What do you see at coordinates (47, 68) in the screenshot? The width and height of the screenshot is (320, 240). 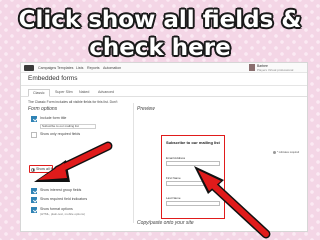 I see `nav-campaigns: Campaigns` at bounding box center [47, 68].